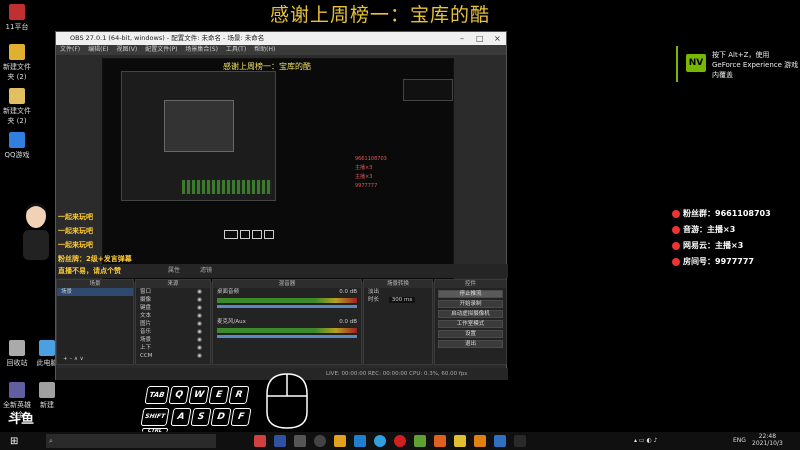 The width and height of the screenshot is (800, 450). I want to click on key-f: F, so click(241, 417).